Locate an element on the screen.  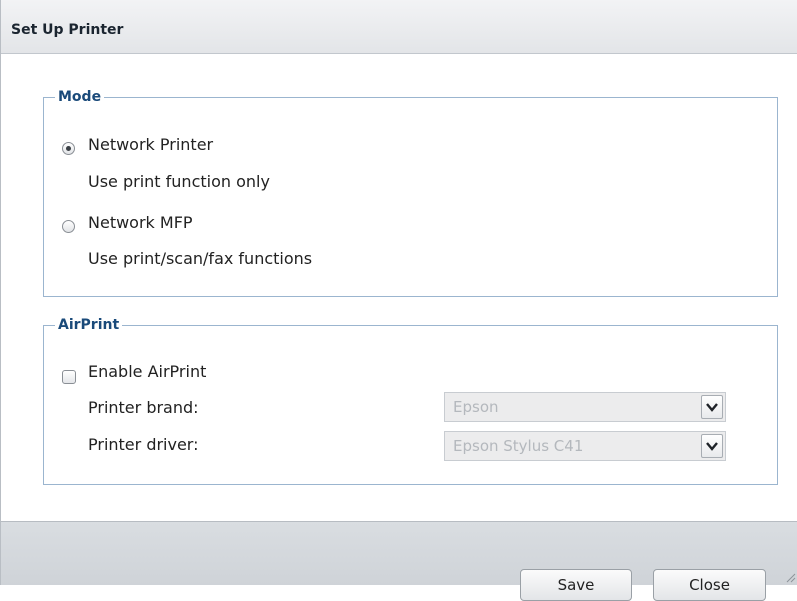
printer-brand-value: Epson is located at coordinates (476, 407).